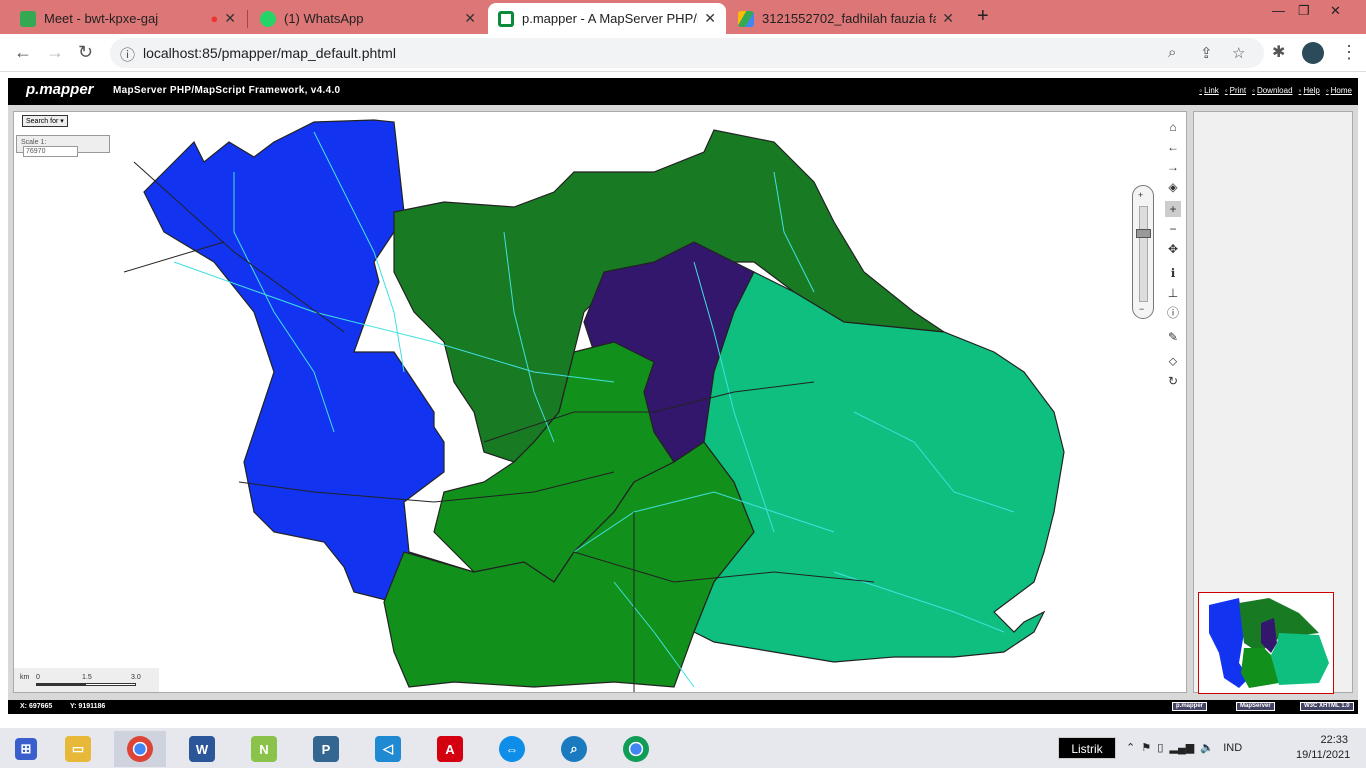  Describe the element at coordinates (1173, 229) in the screenshot. I see `zoom-out-icon: −` at that location.